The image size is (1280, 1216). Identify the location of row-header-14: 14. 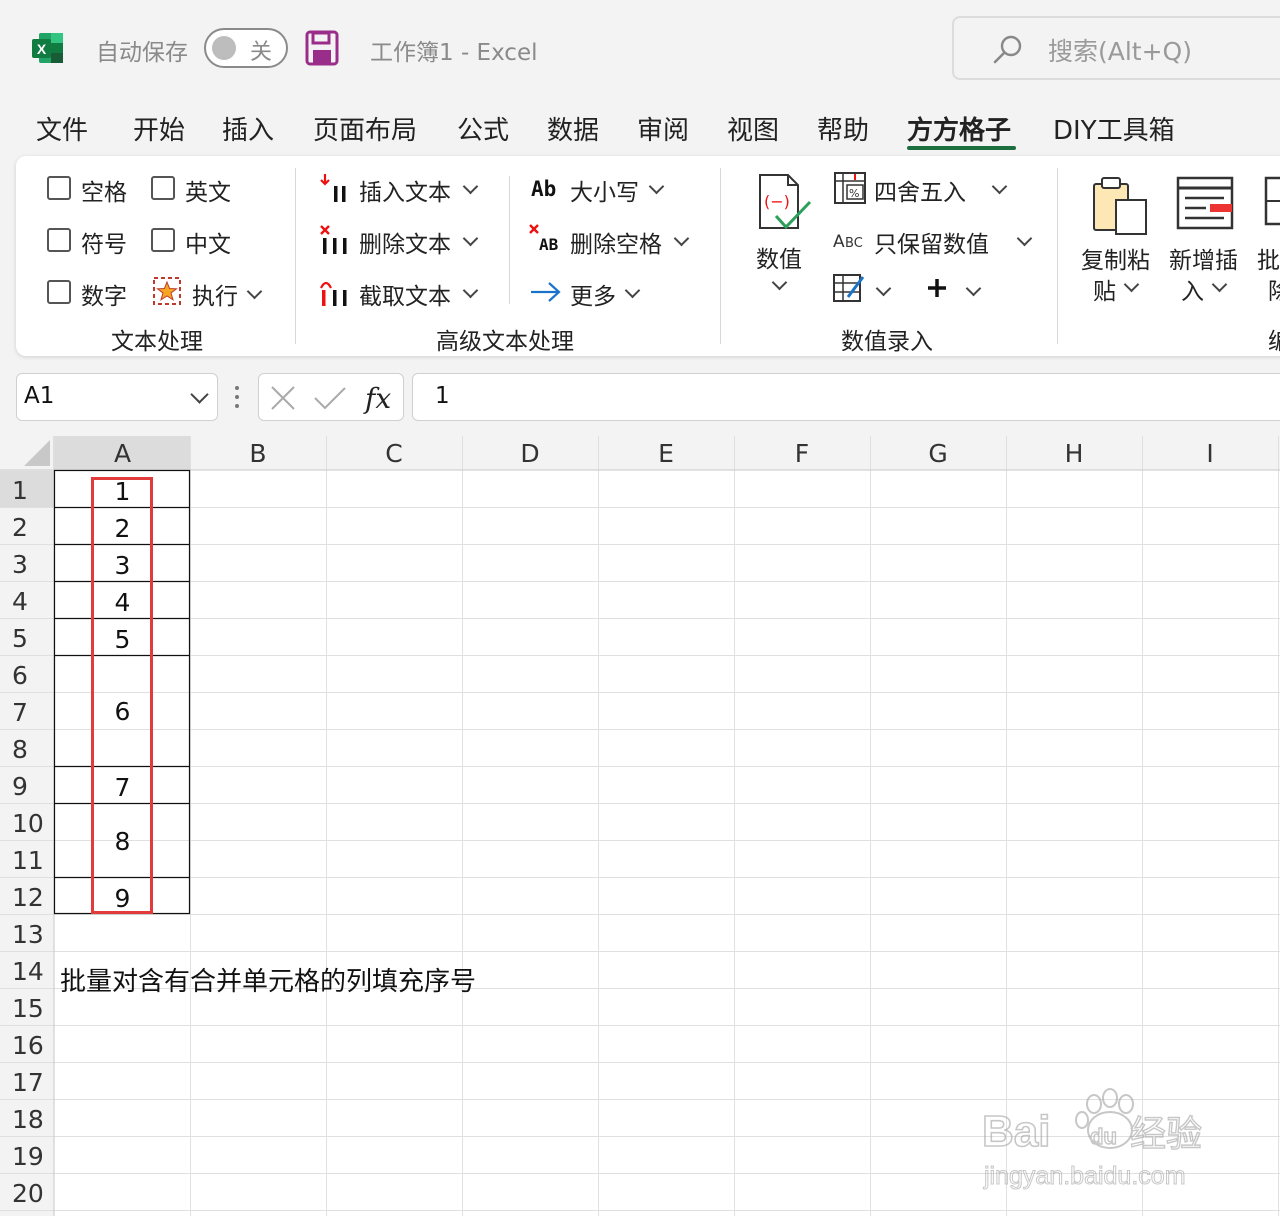
(27, 971).